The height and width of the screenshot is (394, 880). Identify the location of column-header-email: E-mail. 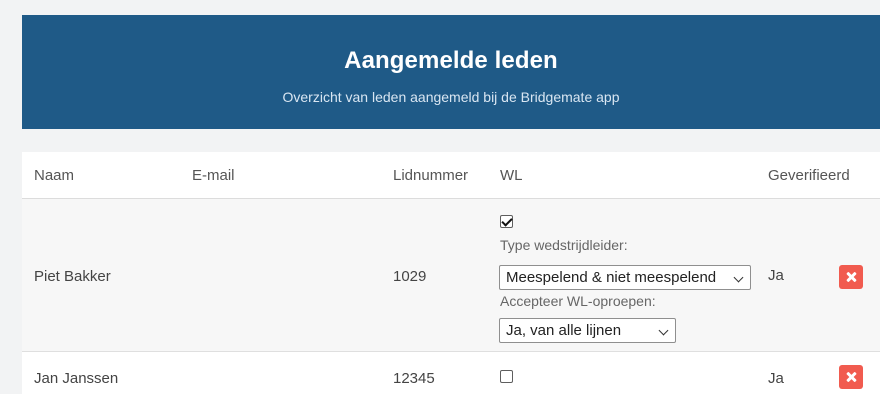
(213, 175).